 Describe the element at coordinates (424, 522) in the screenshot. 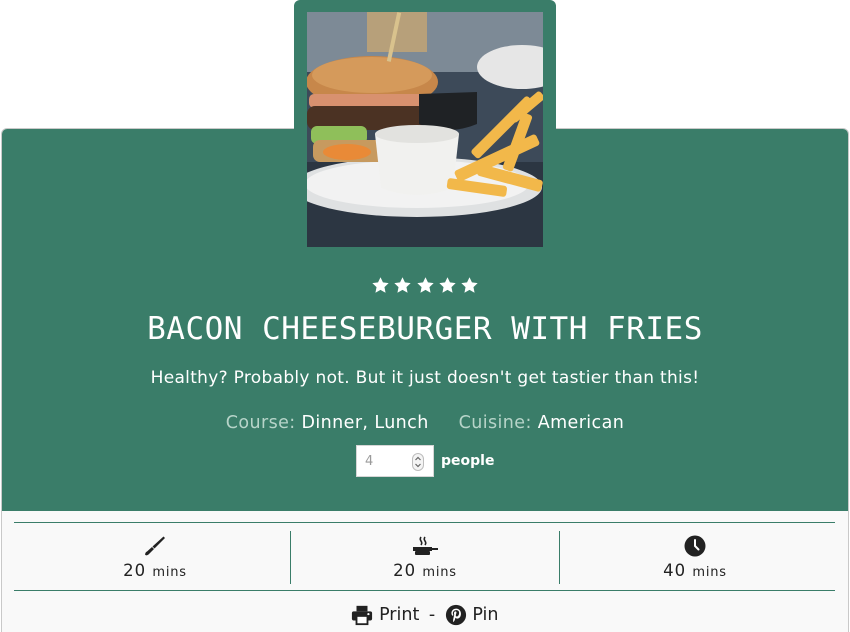

I see `times-top-divider` at that location.